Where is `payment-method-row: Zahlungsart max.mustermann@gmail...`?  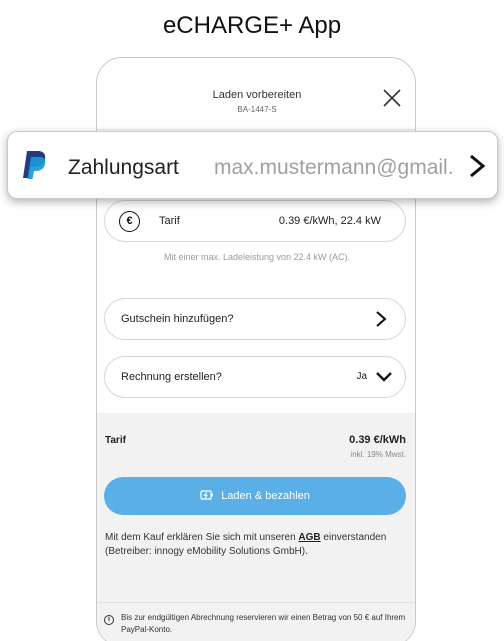
payment-method-row: Zahlungsart max.mustermann@gmail... is located at coordinates (252, 165).